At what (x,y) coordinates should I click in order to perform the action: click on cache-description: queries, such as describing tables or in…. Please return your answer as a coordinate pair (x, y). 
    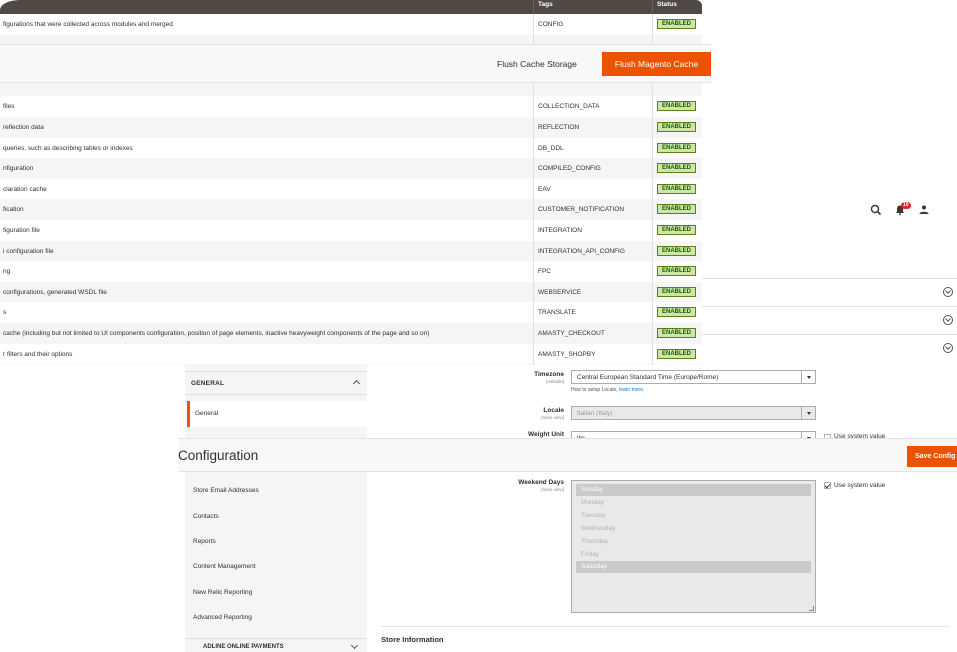
    Looking at the image, I should click on (68, 148).